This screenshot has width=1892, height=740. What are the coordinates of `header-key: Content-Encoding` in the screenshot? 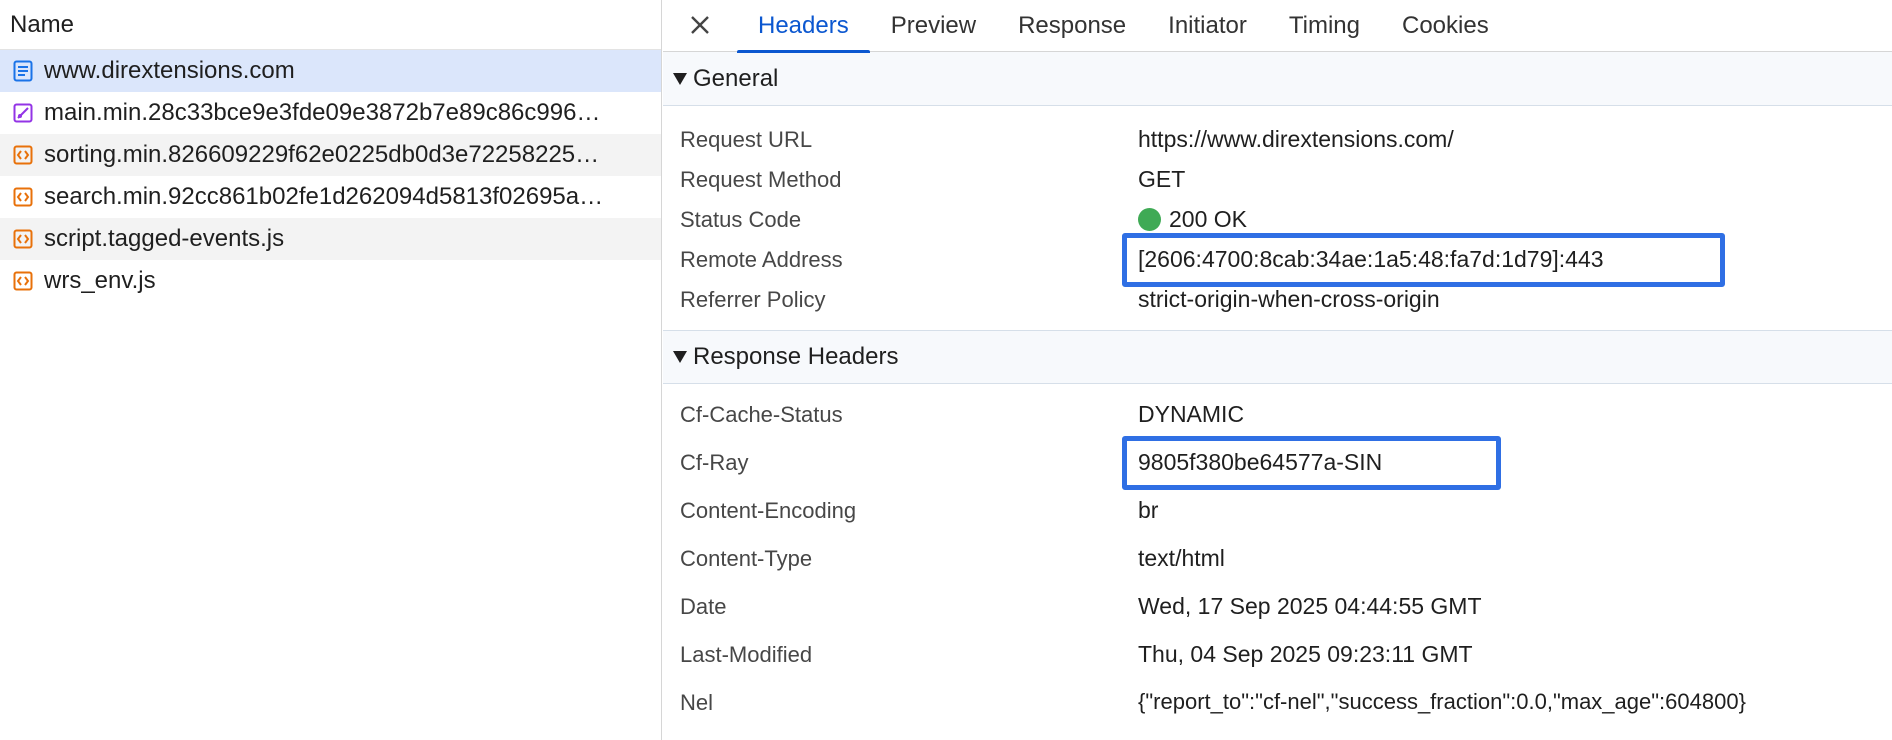 It's located at (768, 510).